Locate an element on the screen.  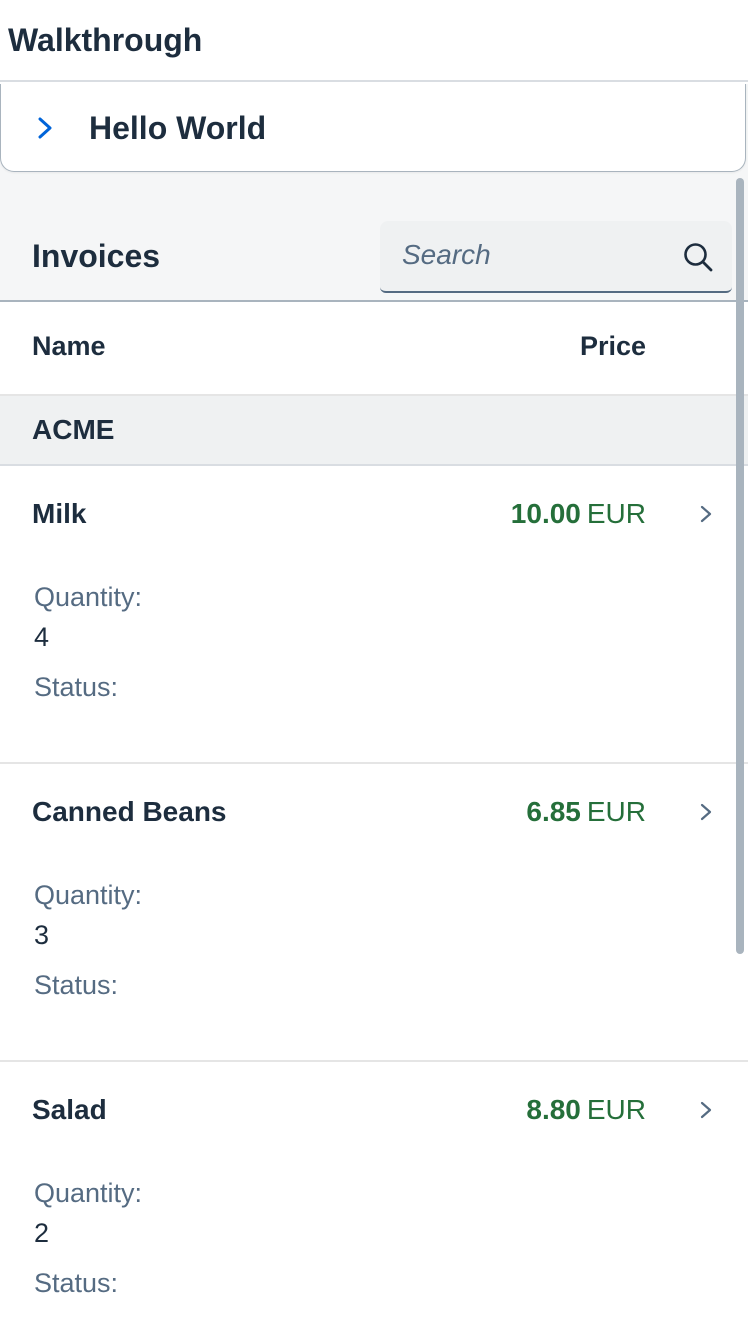
row-price: 8.80 EUR is located at coordinates (586, 1112).